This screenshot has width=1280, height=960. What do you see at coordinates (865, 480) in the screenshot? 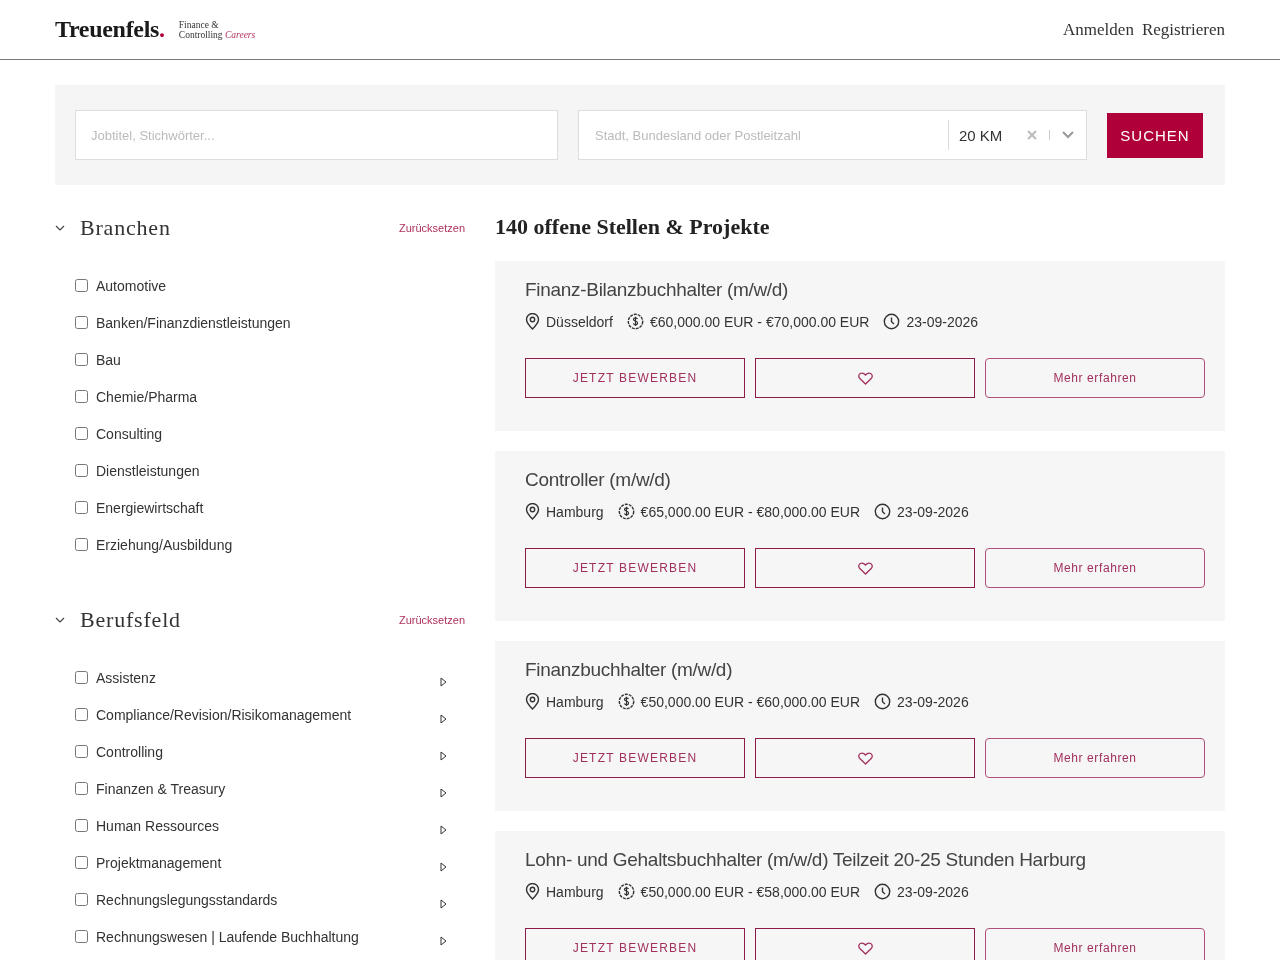
I see `job-title: Controller (m/w/d)` at bounding box center [865, 480].